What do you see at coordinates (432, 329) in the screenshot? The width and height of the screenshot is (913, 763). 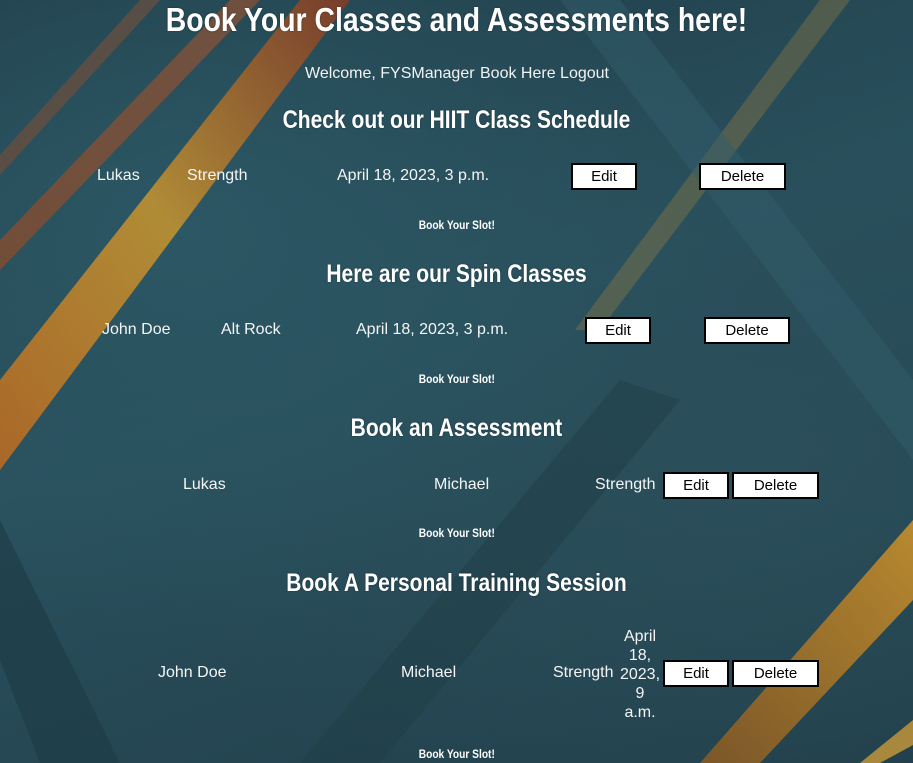 I see `spin-datetime: April 18, 2023, 3 p.m.` at bounding box center [432, 329].